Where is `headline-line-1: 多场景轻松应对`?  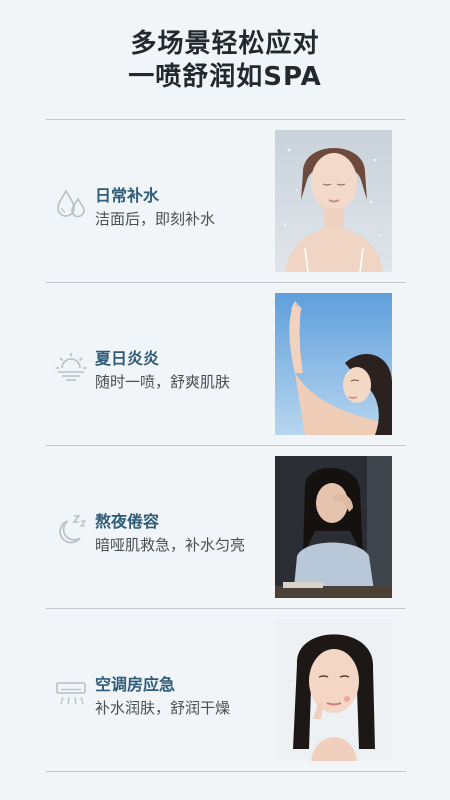
headline-line-1: 多场景轻松应对 is located at coordinates (225, 44).